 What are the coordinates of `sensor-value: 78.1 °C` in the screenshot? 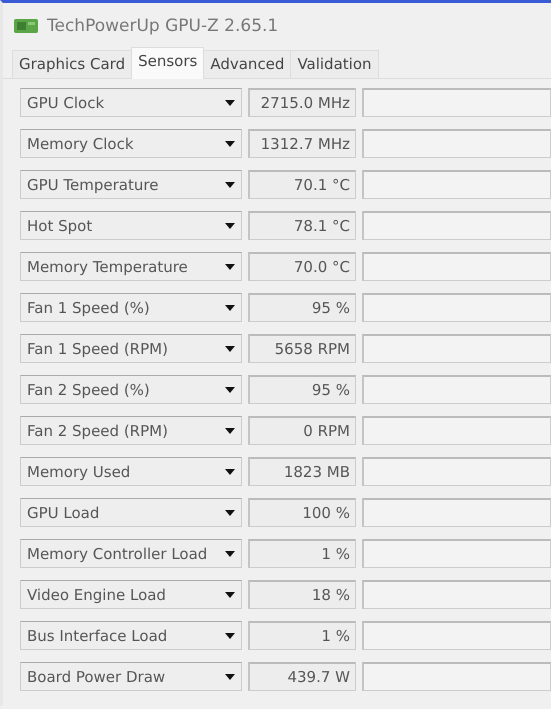 It's located at (302, 225).